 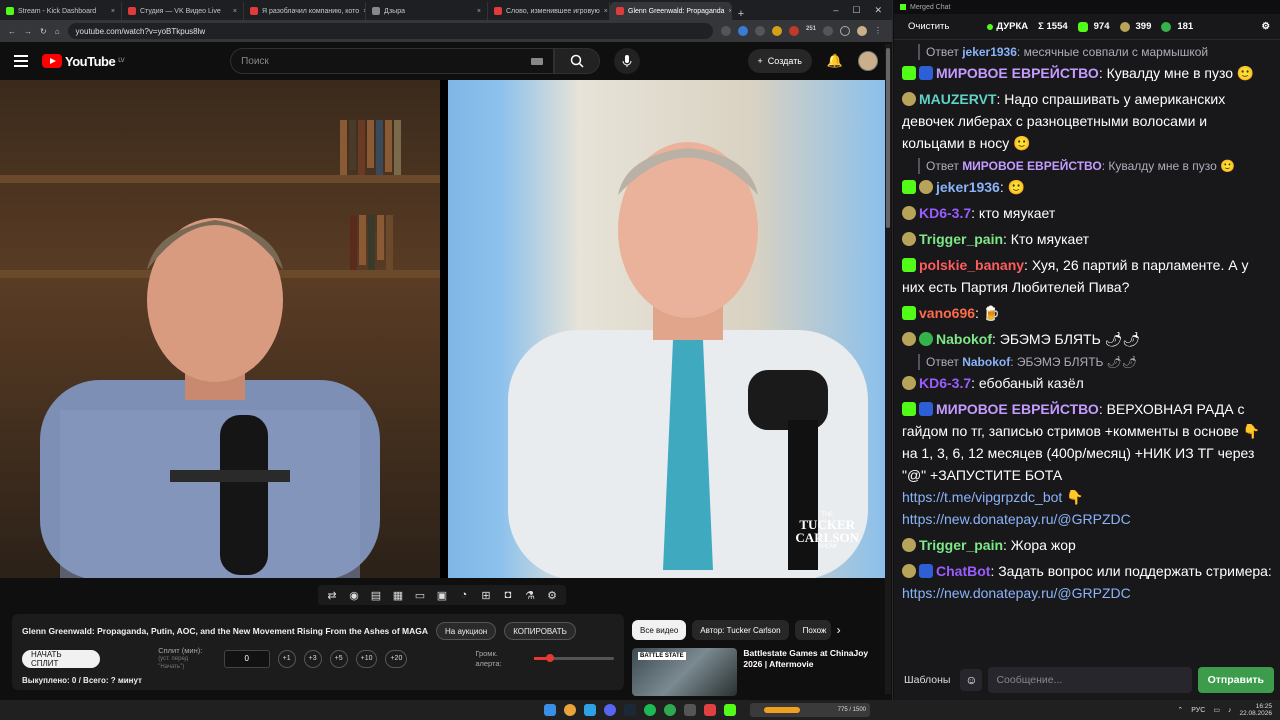 What do you see at coordinates (61, 658) in the screenshot?
I see `start-split-button: НАЧАТЬ СПЛИТ` at bounding box center [61, 658].